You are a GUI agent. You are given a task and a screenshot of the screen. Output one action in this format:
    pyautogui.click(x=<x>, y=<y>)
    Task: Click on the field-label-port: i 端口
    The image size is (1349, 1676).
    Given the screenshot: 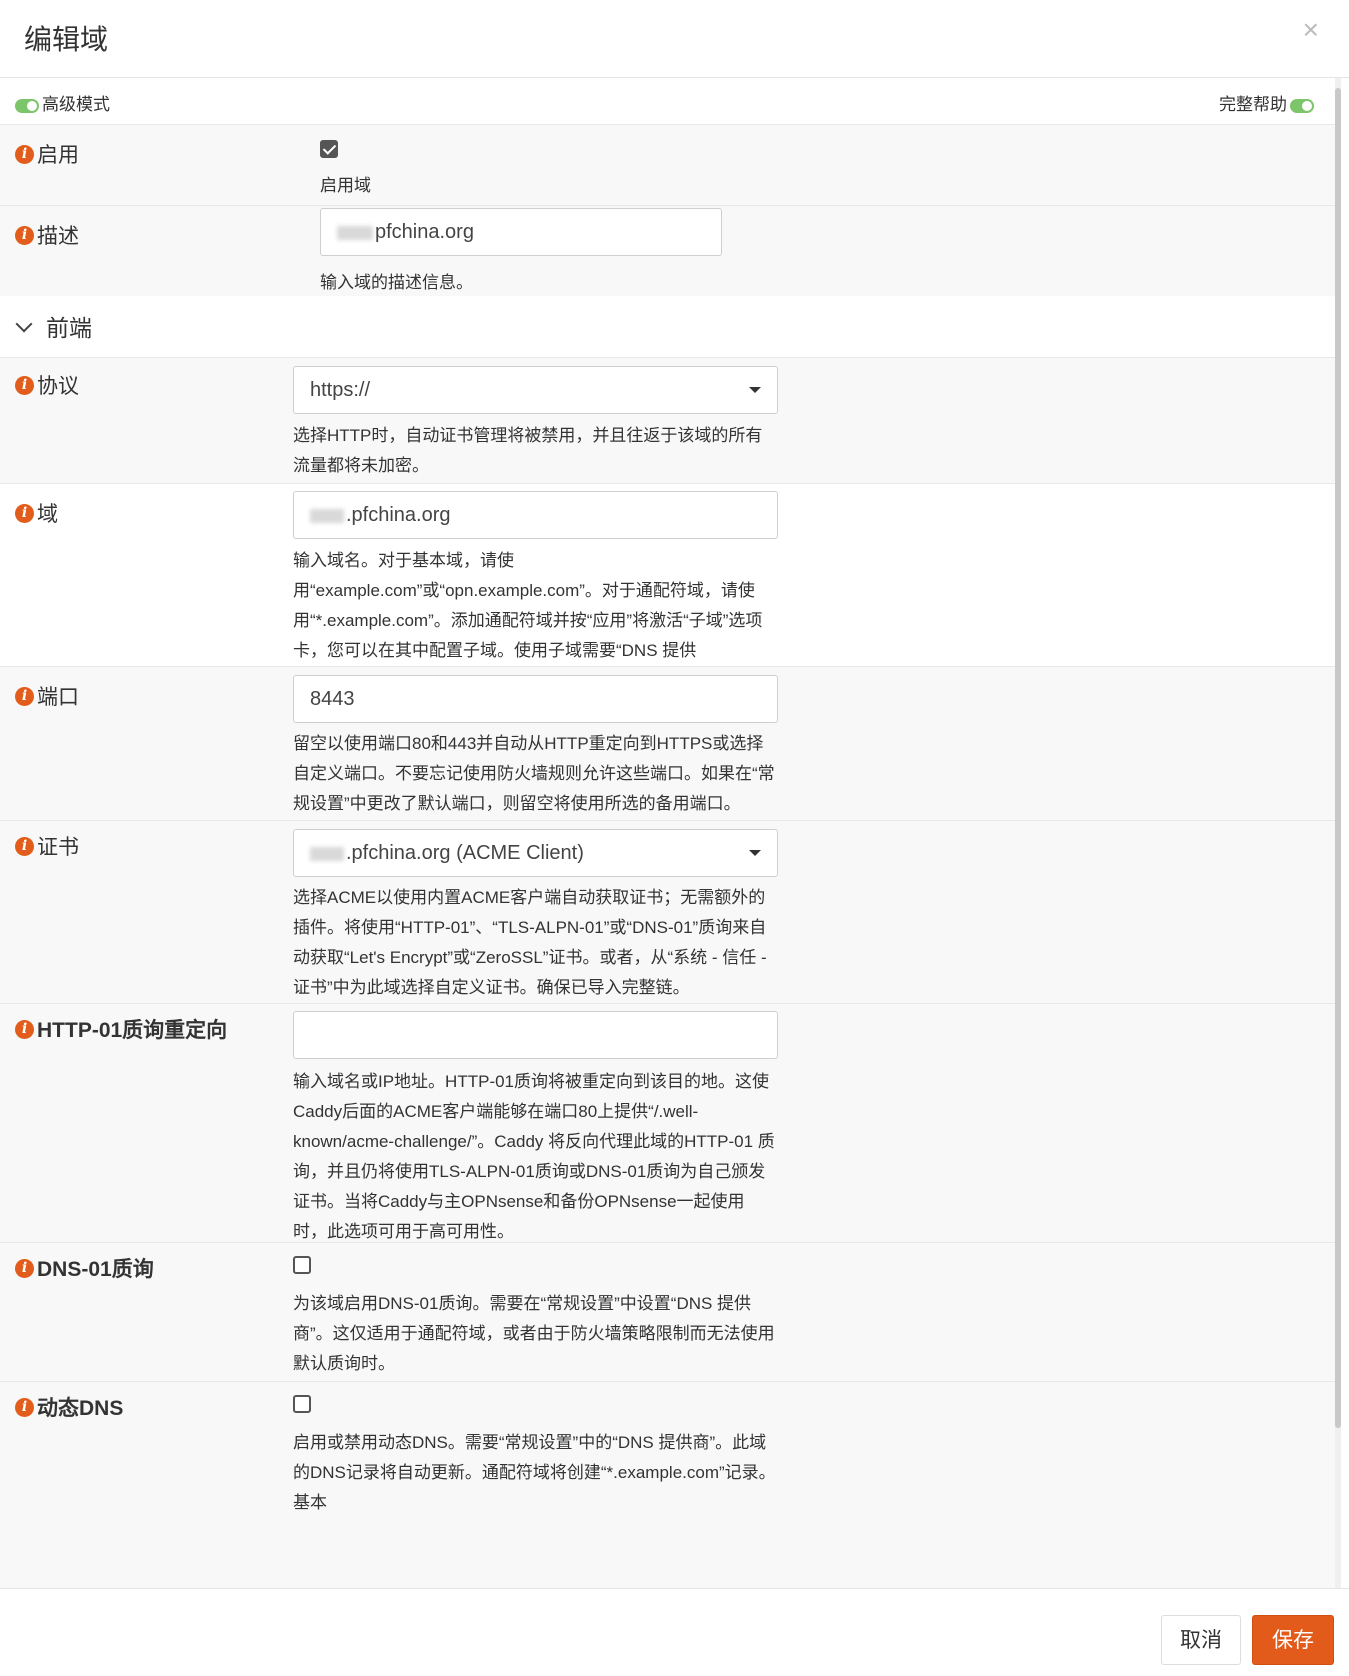 What is the action you would take?
    pyautogui.click(x=47, y=696)
    